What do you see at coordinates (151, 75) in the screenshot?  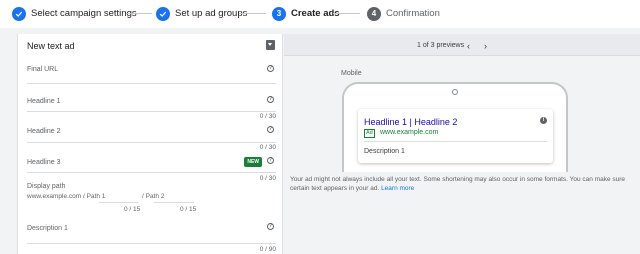 I see `final-url-field: Final URL ?` at bounding box center [151, 75].